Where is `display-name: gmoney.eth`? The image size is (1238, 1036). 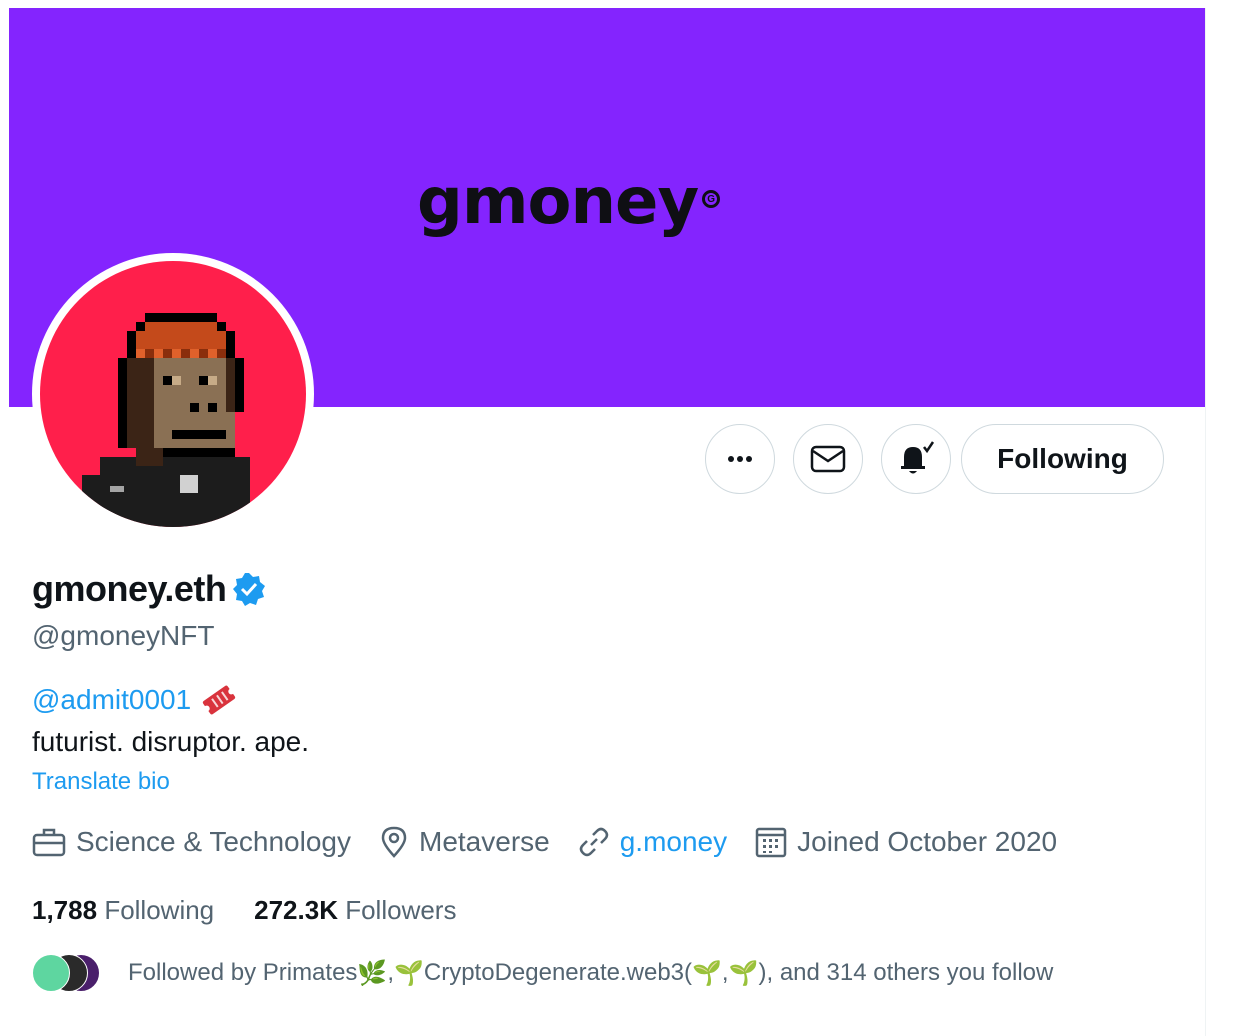
display-name: gmoney.eth is located at coordinates (129, 588).